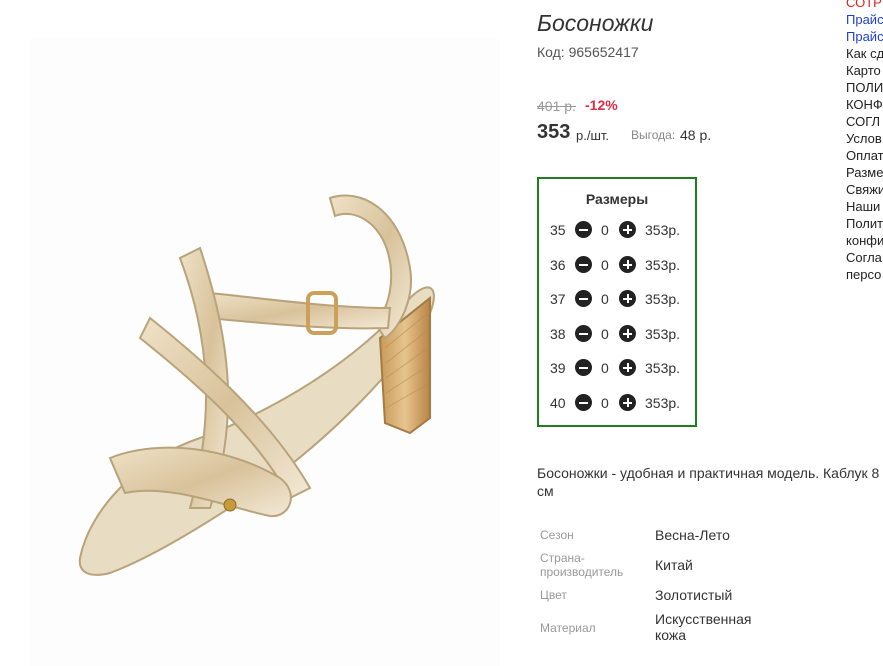 This screenshot has height=666, width=883. Describe the element at coordinates (864, 70) in the screenshot. I see `side-link: Карто` at that location.